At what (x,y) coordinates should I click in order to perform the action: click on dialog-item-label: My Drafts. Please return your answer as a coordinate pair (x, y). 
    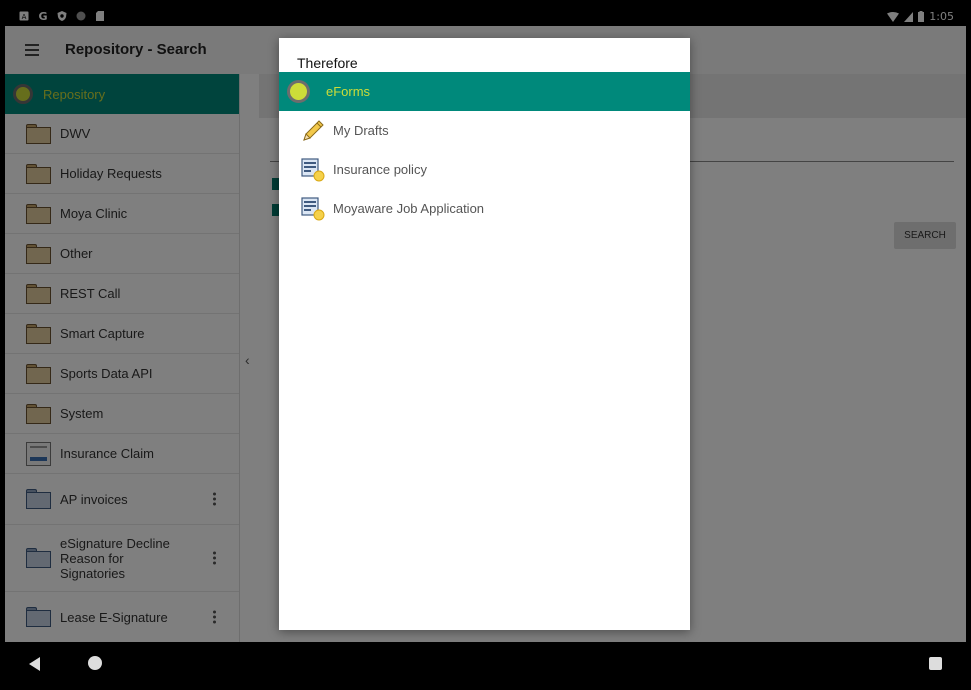
    Looking at the image, I should click on (361, 130).